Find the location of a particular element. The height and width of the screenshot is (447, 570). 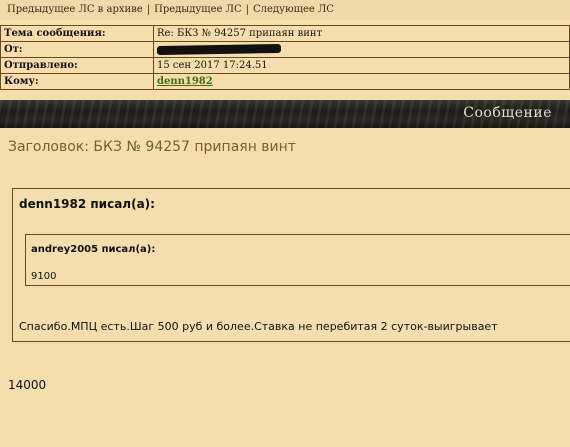

prev-archive-link: Предыдущее ЛС в архиве is located at coordinates (75, 9).